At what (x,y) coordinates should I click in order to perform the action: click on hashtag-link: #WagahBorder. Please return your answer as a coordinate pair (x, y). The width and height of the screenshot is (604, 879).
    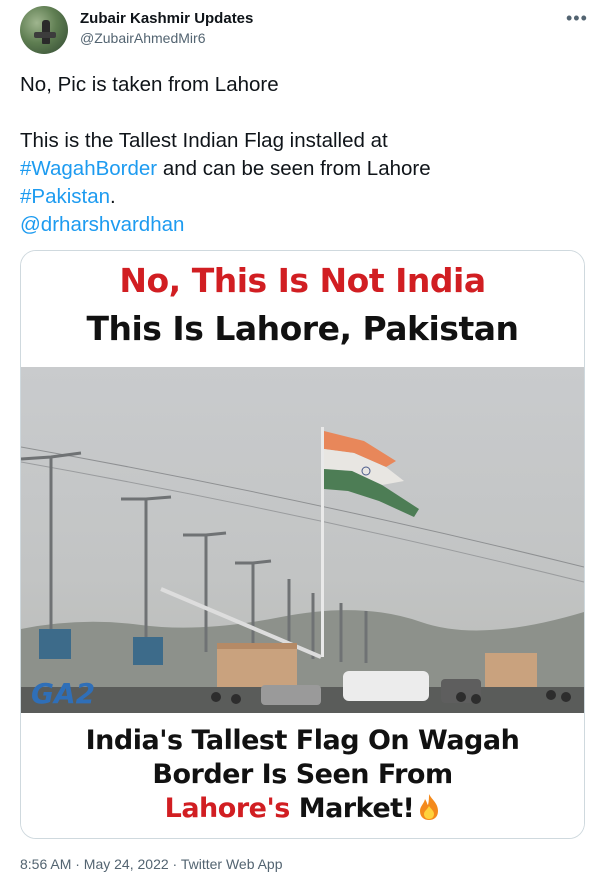
    Looking at the image, I should click on (88, 168).